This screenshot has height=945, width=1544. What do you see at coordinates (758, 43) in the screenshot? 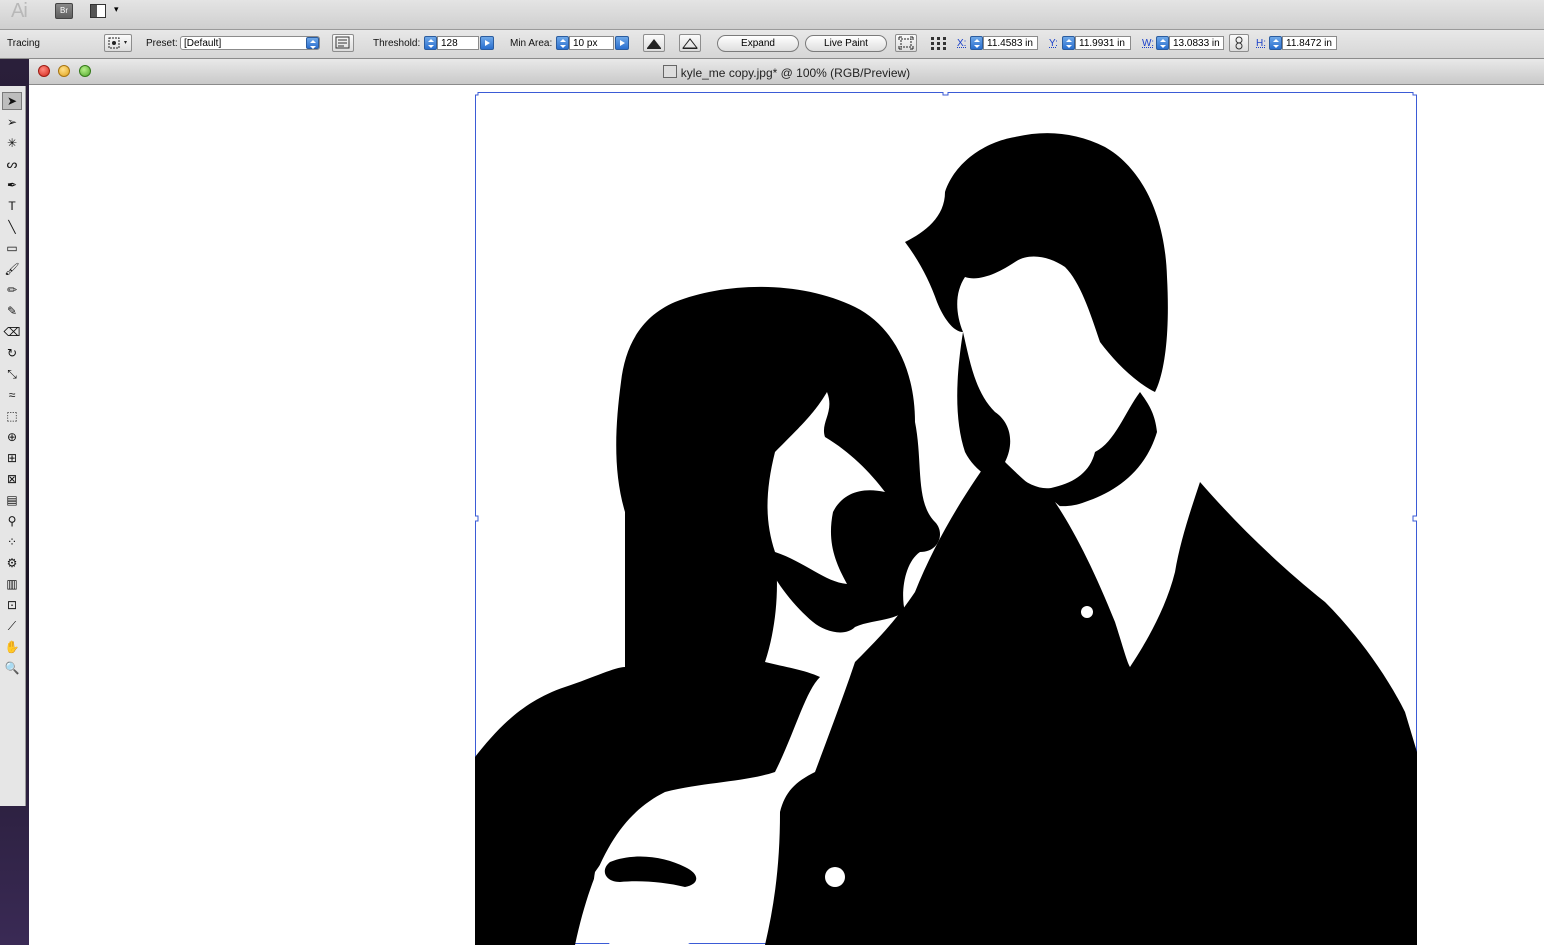
I see `expand-button: Expand` at bounding box center [758, 43].